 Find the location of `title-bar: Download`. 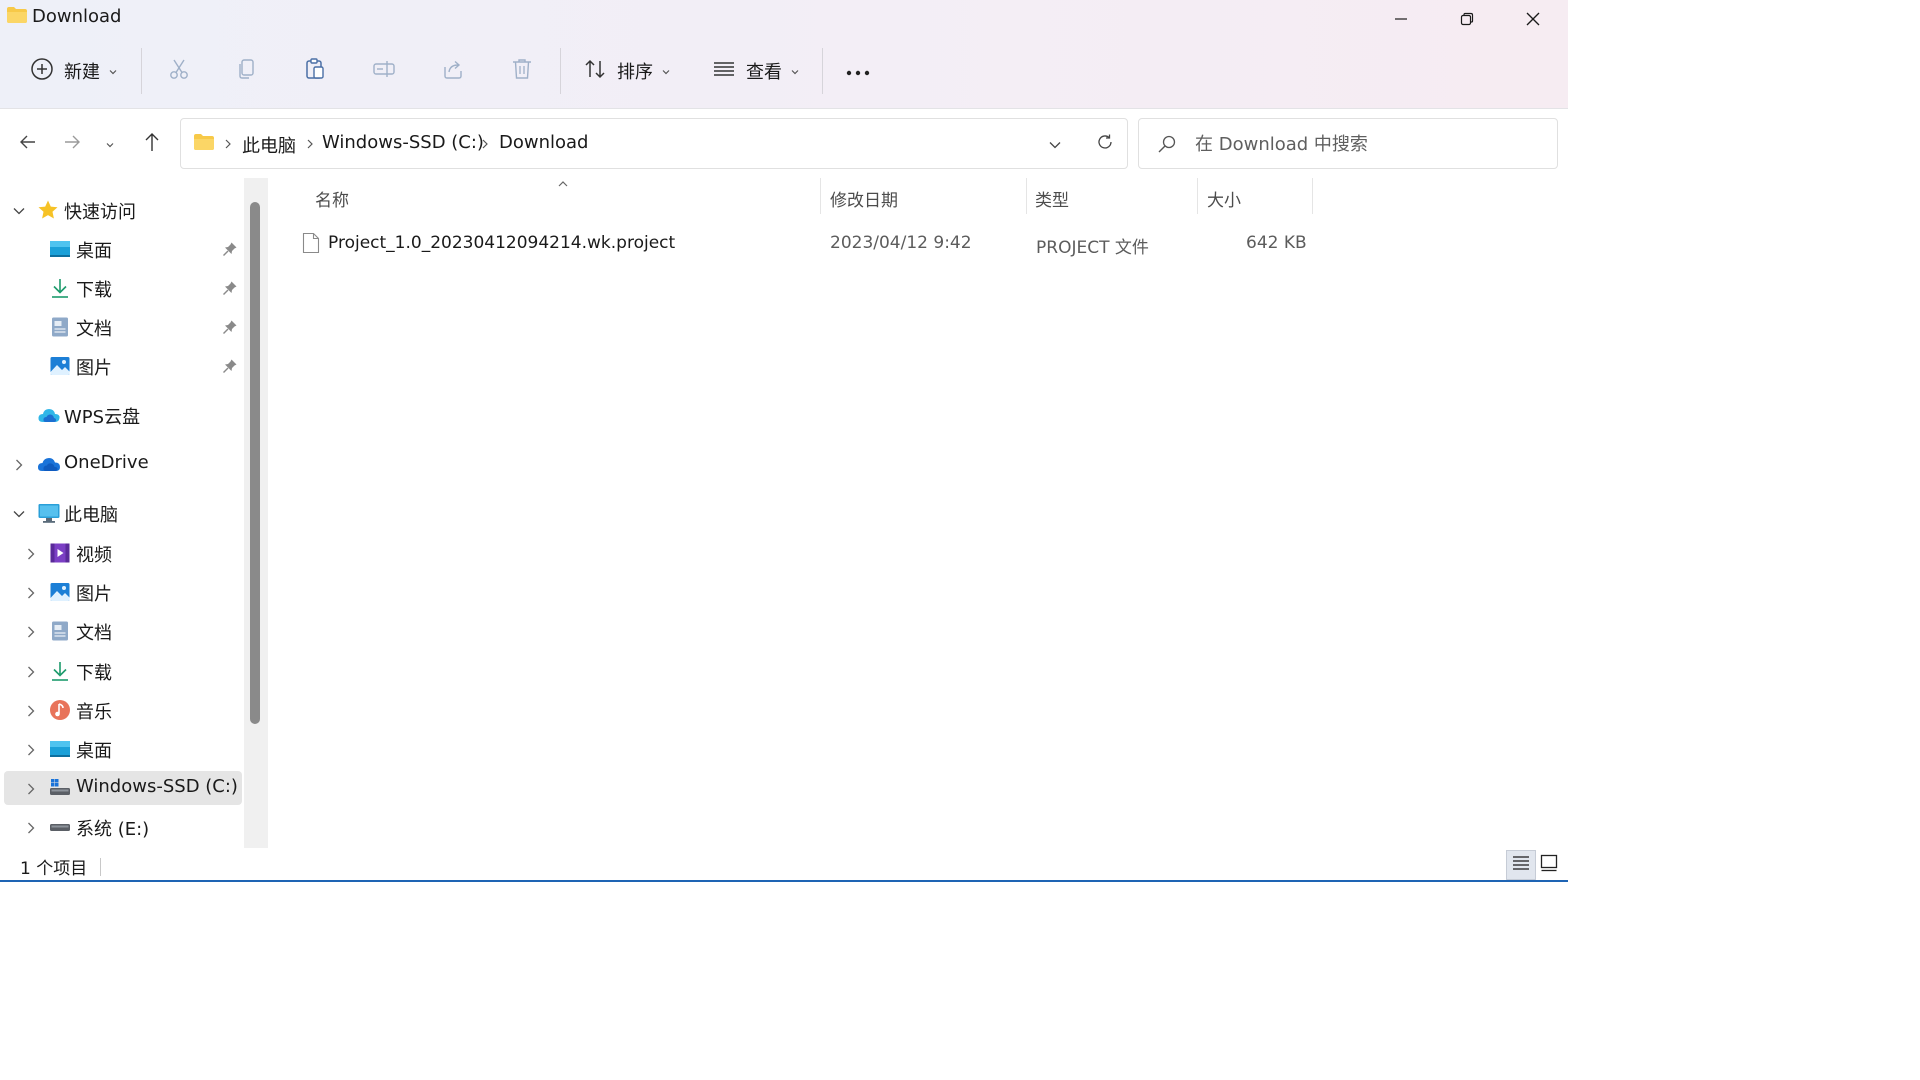

title-bar: Download is located at coordinates (784, 18).